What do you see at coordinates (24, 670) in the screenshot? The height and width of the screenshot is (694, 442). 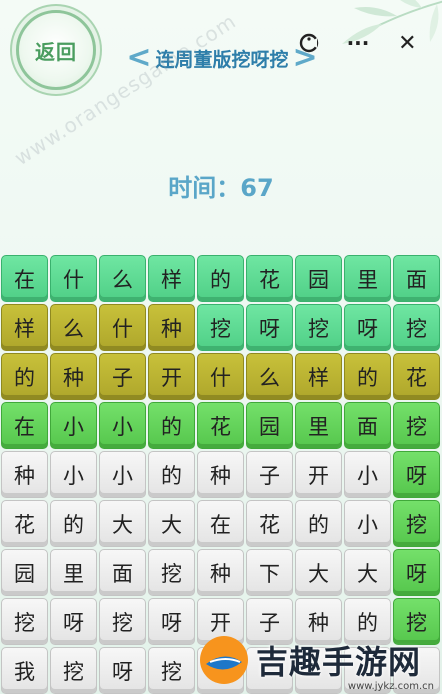 I see `character-tile: 我` at bounding box center [24, 670].